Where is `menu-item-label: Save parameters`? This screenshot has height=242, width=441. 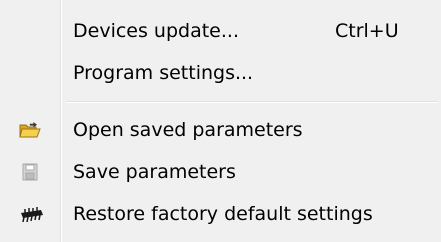
menu-item-label: Save parameters is located at coordinates (154, 172).